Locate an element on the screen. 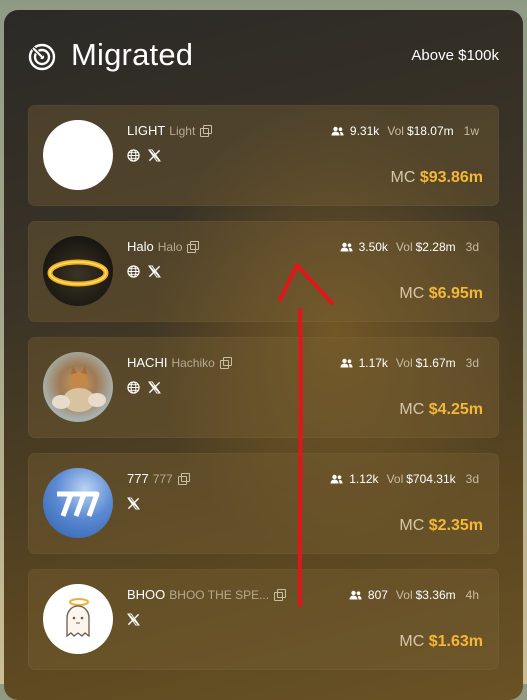  page-title: Migrated is located at coordinates (132, 54).